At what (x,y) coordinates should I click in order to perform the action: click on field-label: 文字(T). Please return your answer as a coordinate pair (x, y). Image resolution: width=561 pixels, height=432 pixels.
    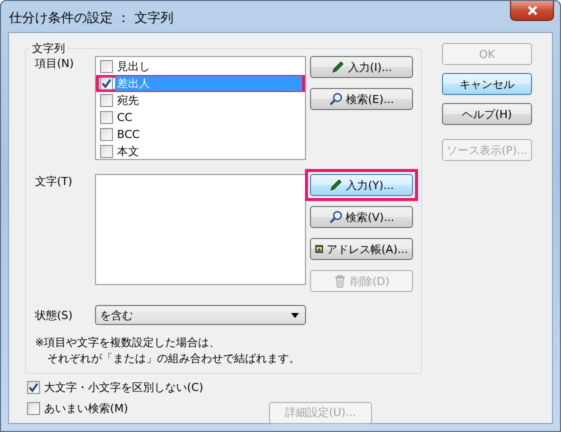
    Looking at the image, I should click on (54, 181).